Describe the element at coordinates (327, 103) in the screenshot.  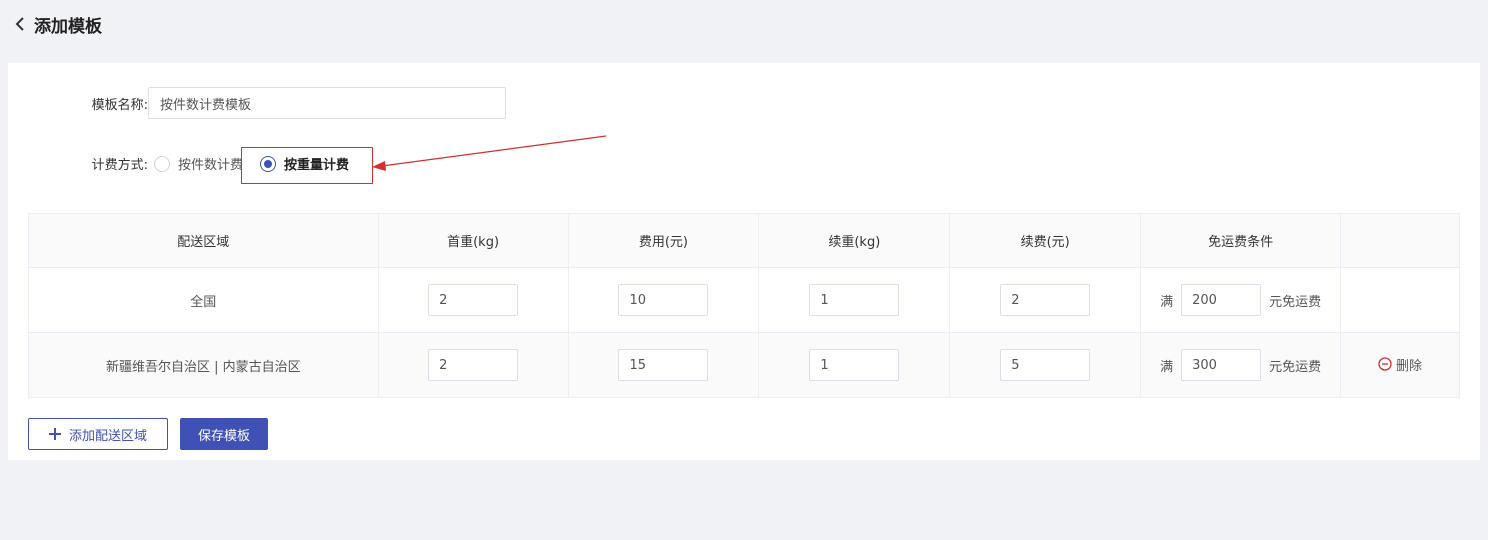
I see `template-name-input` at that location.